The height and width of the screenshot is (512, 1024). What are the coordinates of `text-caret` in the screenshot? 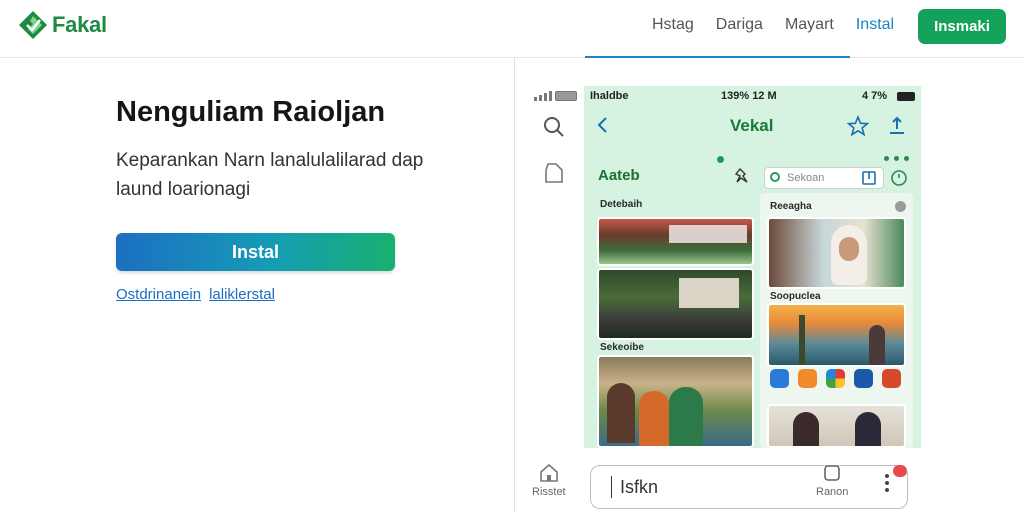 It's located at (611, 487).